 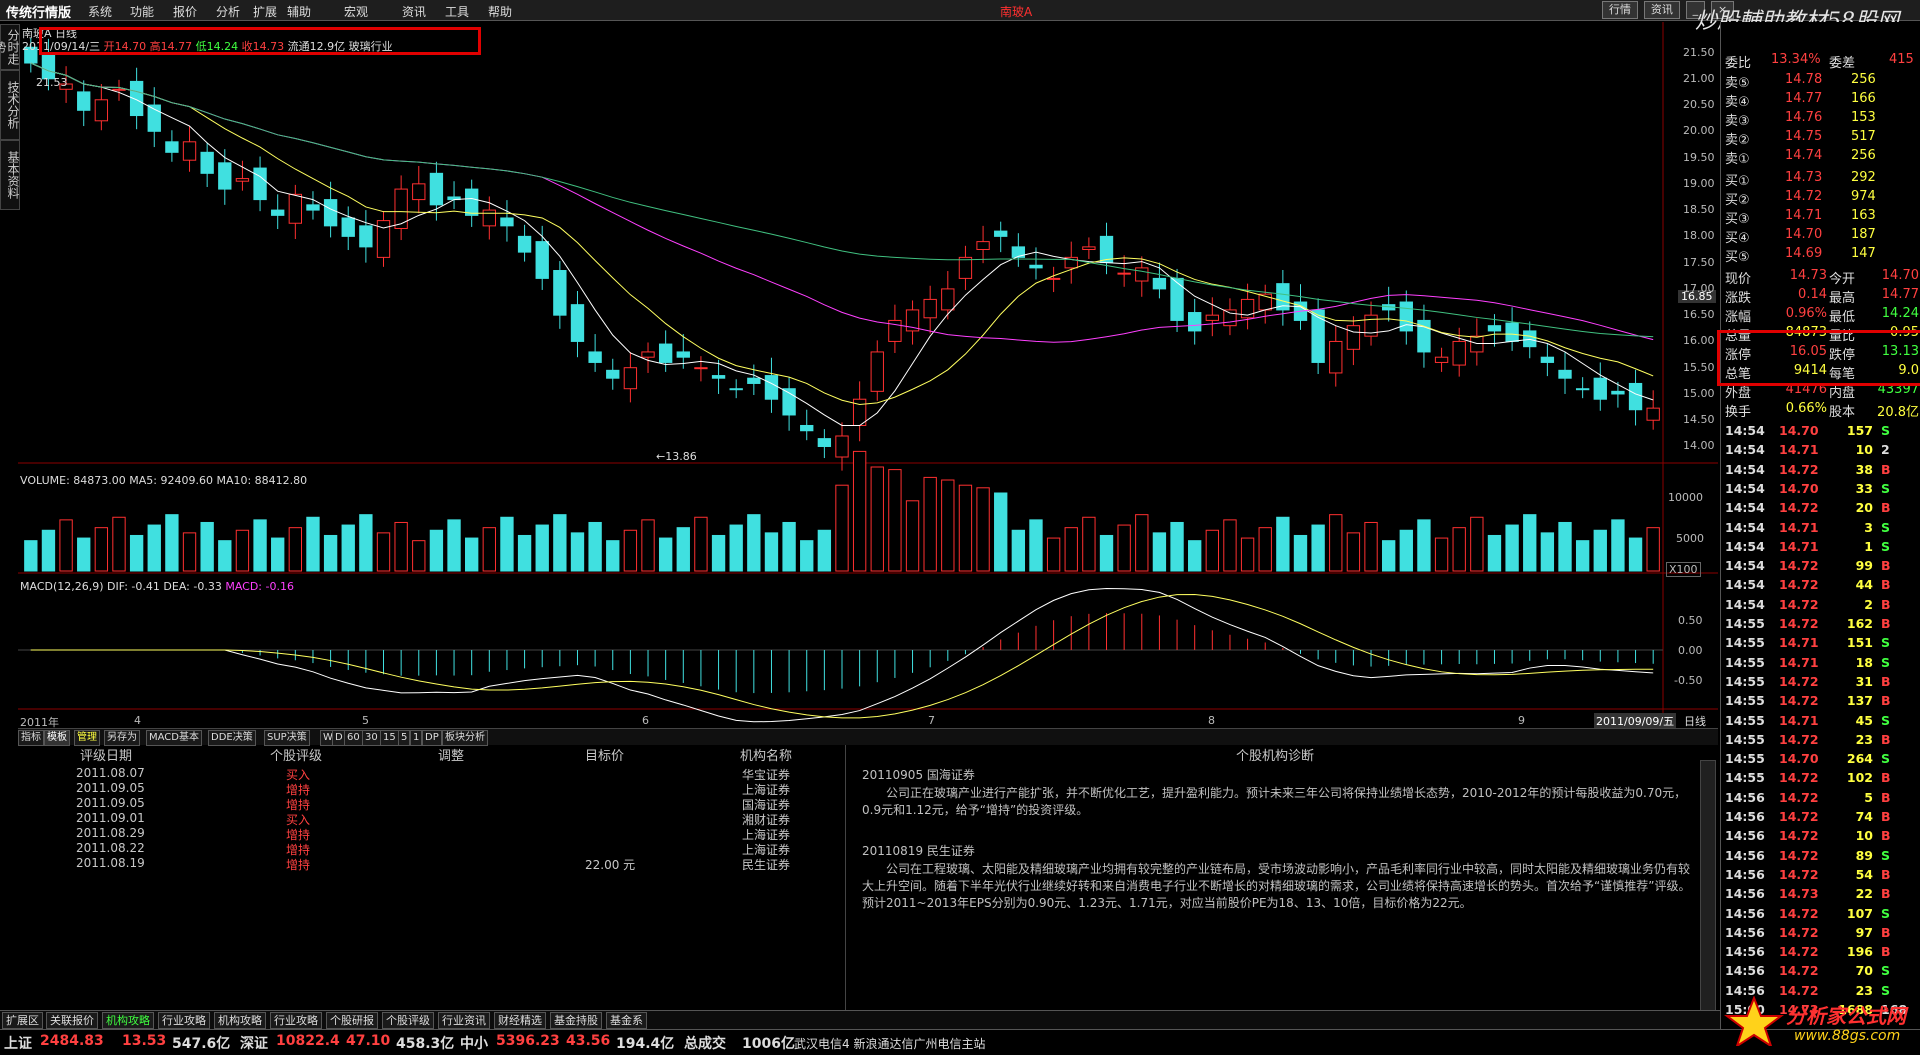 I want to click on rating-row: 2011.08.19 增持 22.00 元 民生证券, so click(x=422, y=864).